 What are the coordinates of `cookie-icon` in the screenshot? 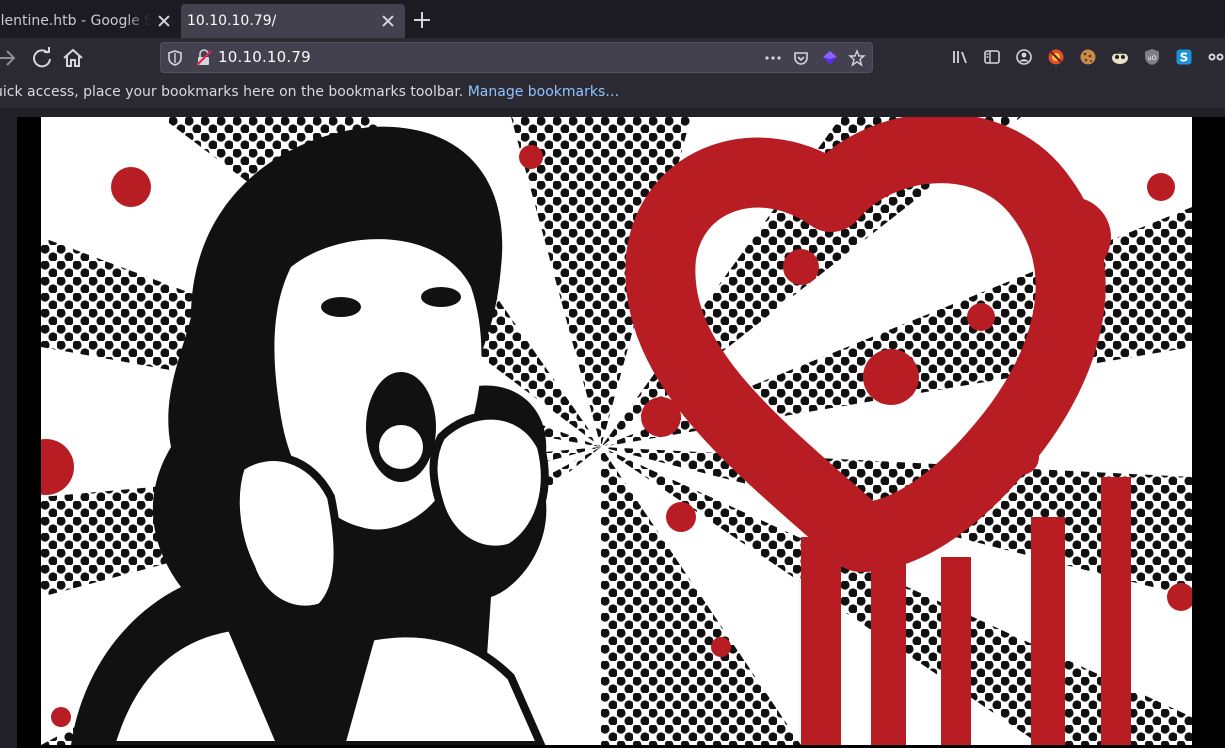 It's located at (1088, 57).